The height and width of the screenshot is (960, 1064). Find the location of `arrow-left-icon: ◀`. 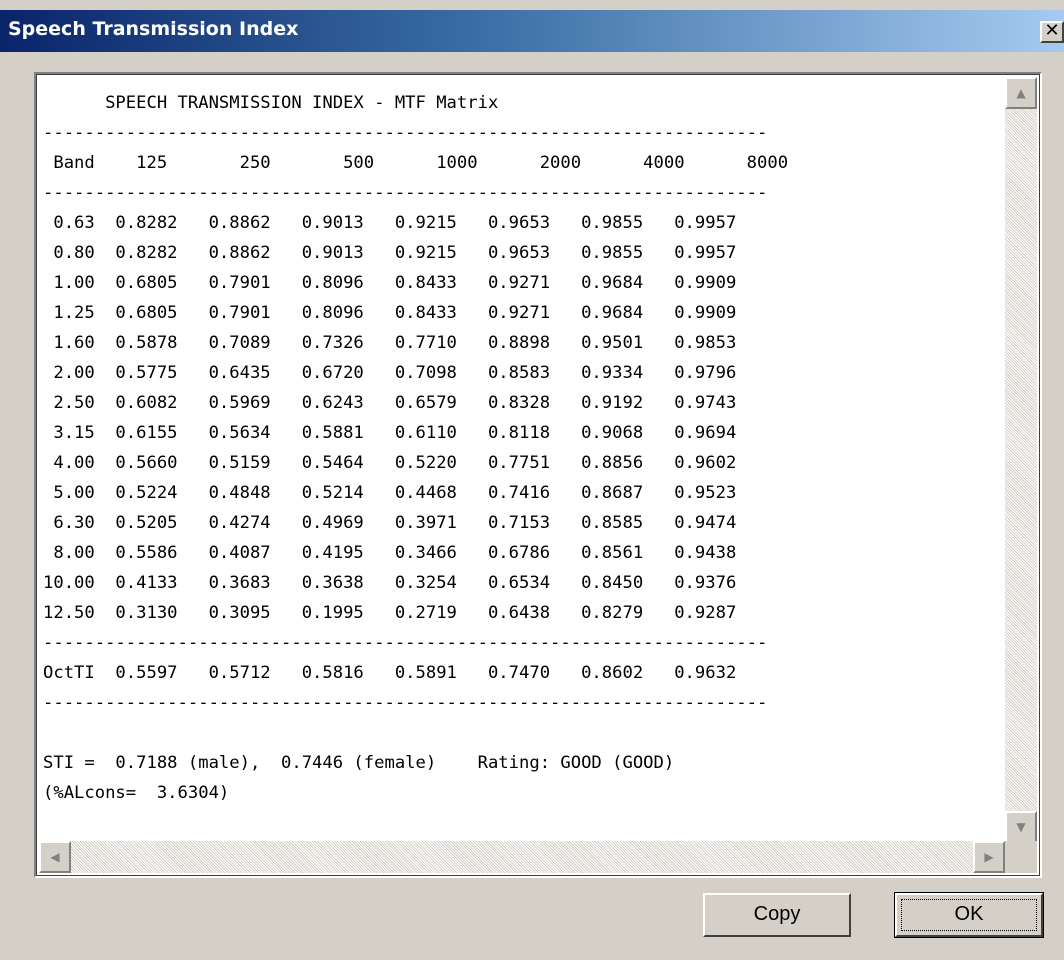

arrow-left-icon: ◀ is located at coordinates (55, 857).